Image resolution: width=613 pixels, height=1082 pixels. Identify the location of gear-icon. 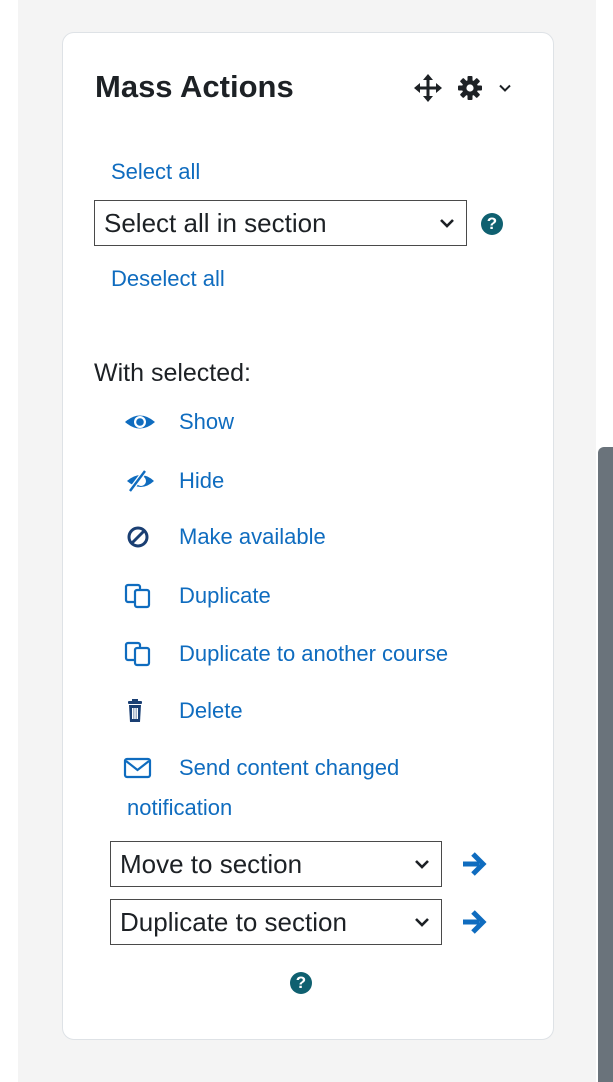
(470, 88).